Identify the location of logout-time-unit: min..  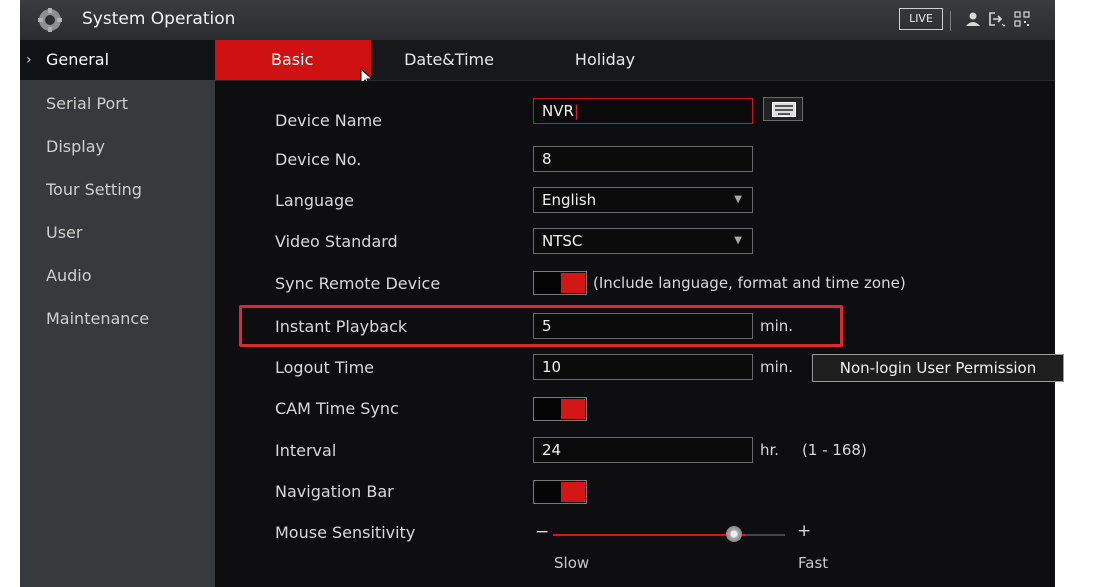
(777, 367).